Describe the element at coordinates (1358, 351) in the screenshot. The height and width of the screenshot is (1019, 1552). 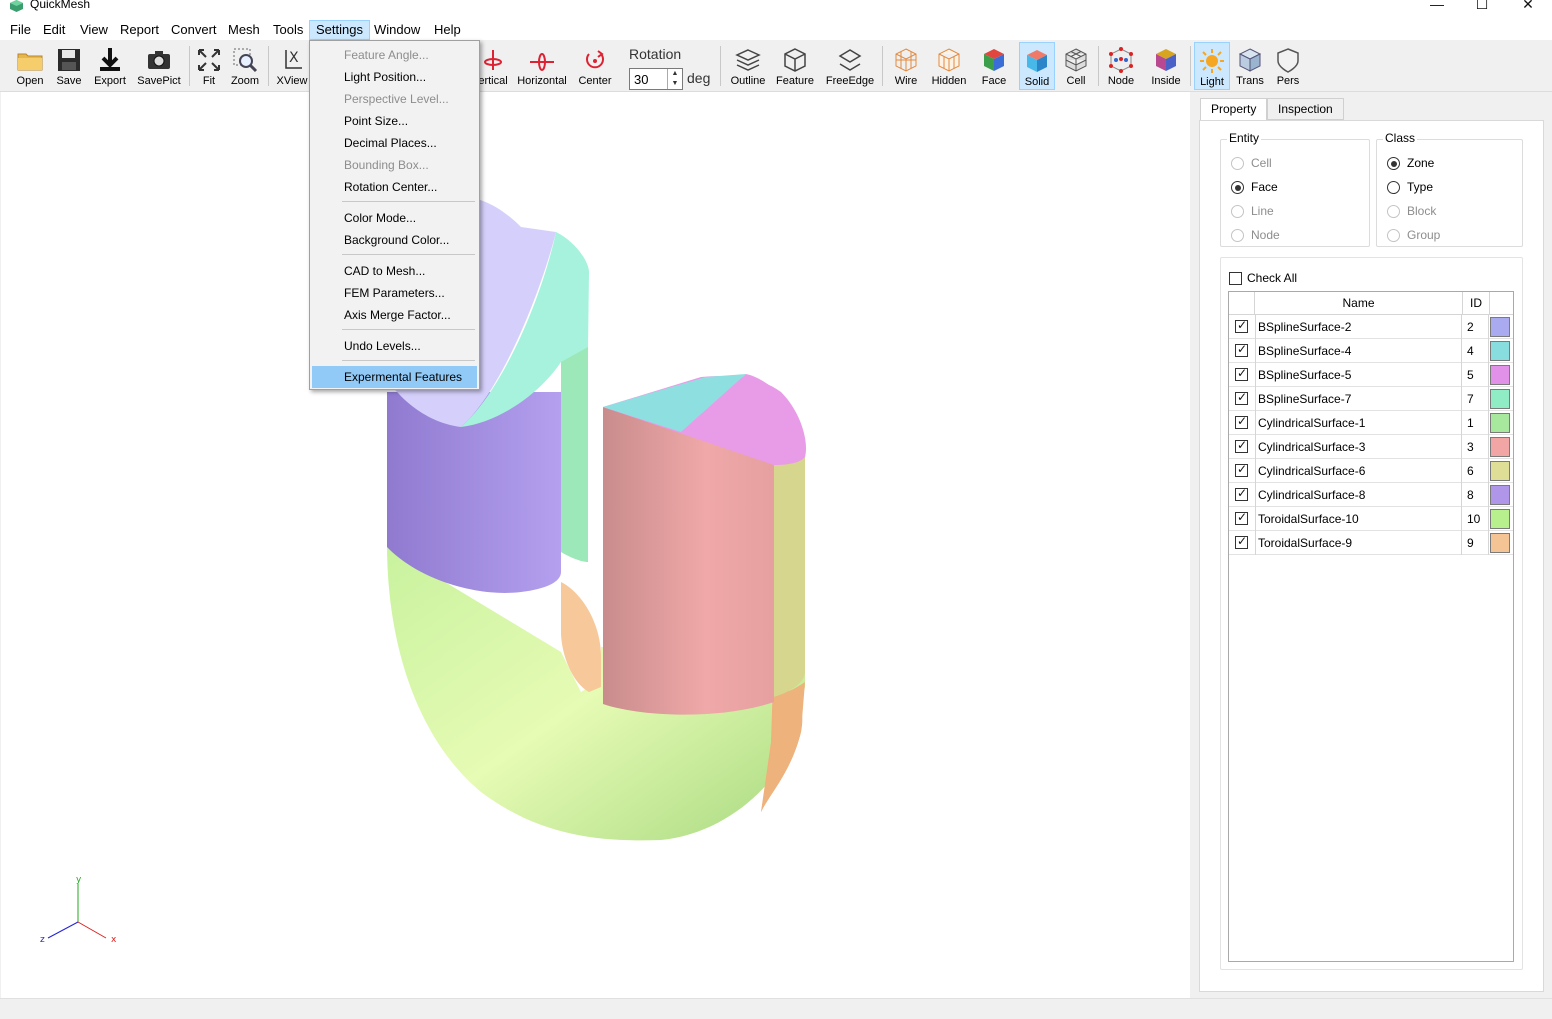
I see `row-name: BSplineSurface-4` at that location.